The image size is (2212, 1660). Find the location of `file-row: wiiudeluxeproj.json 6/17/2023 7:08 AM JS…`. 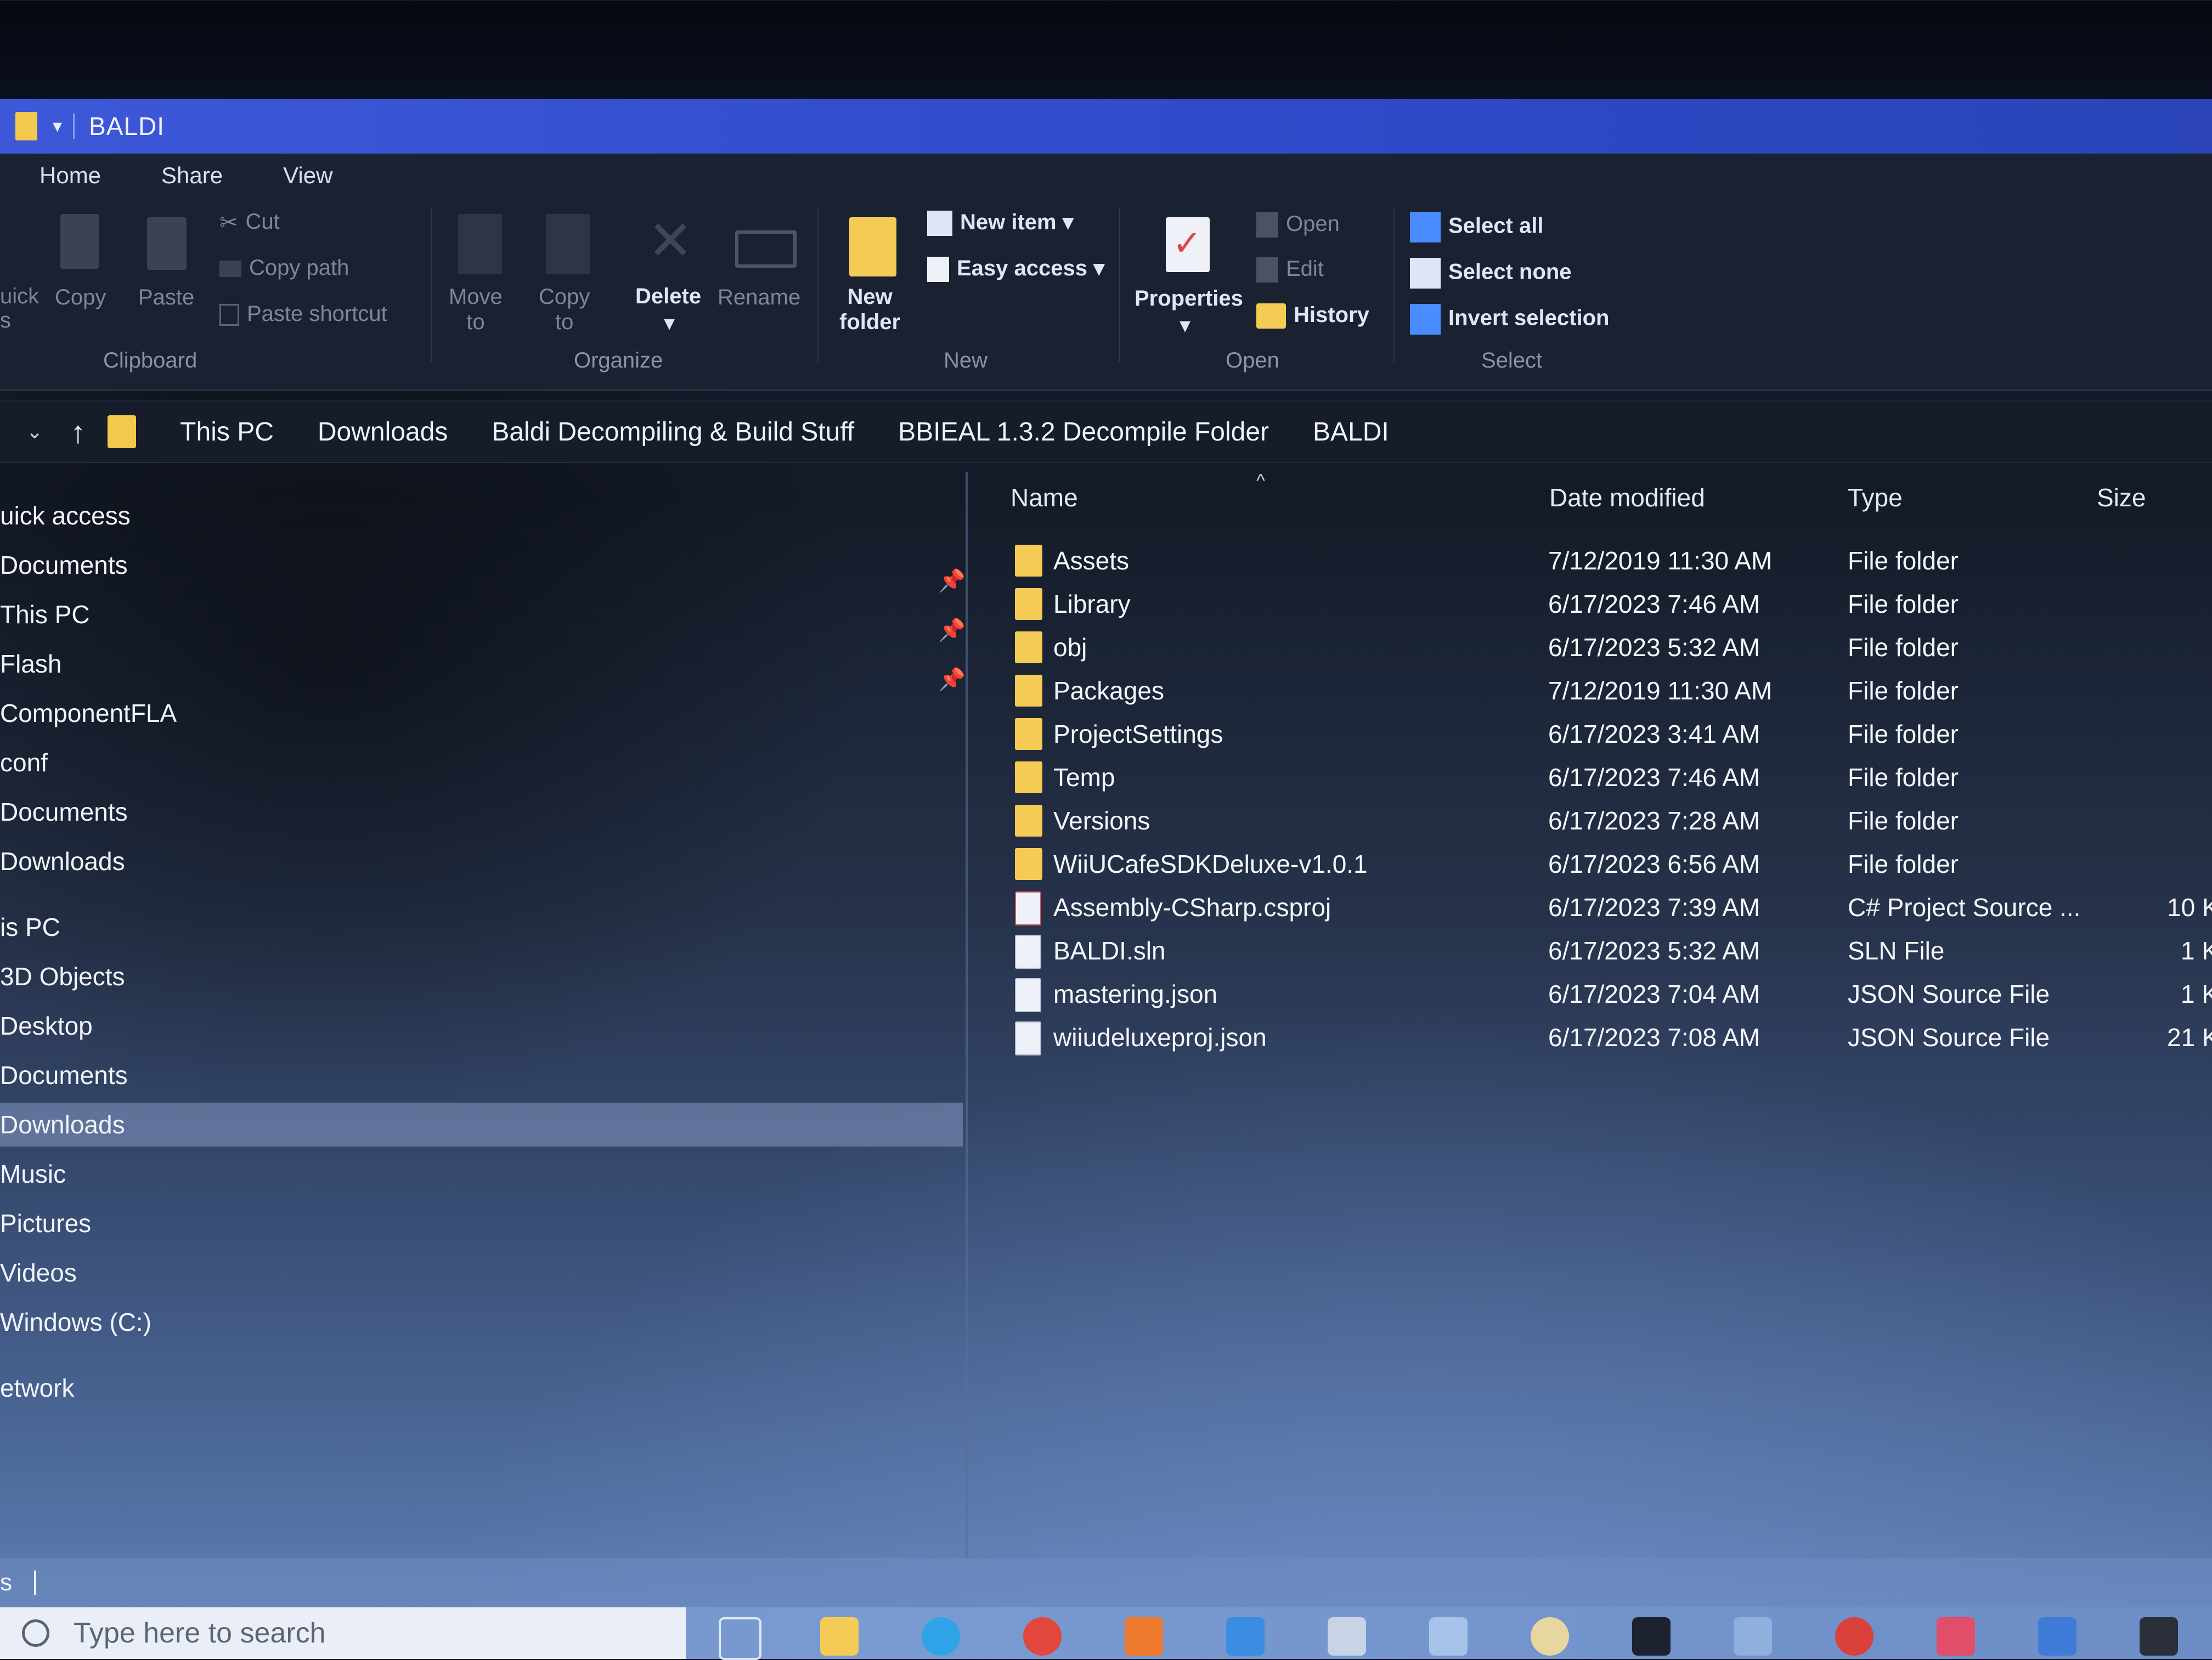

file-row: wiiudeluxeproj.json 6/17/2023 7:08 AM JS… is located at coordinates (1106, 1038).